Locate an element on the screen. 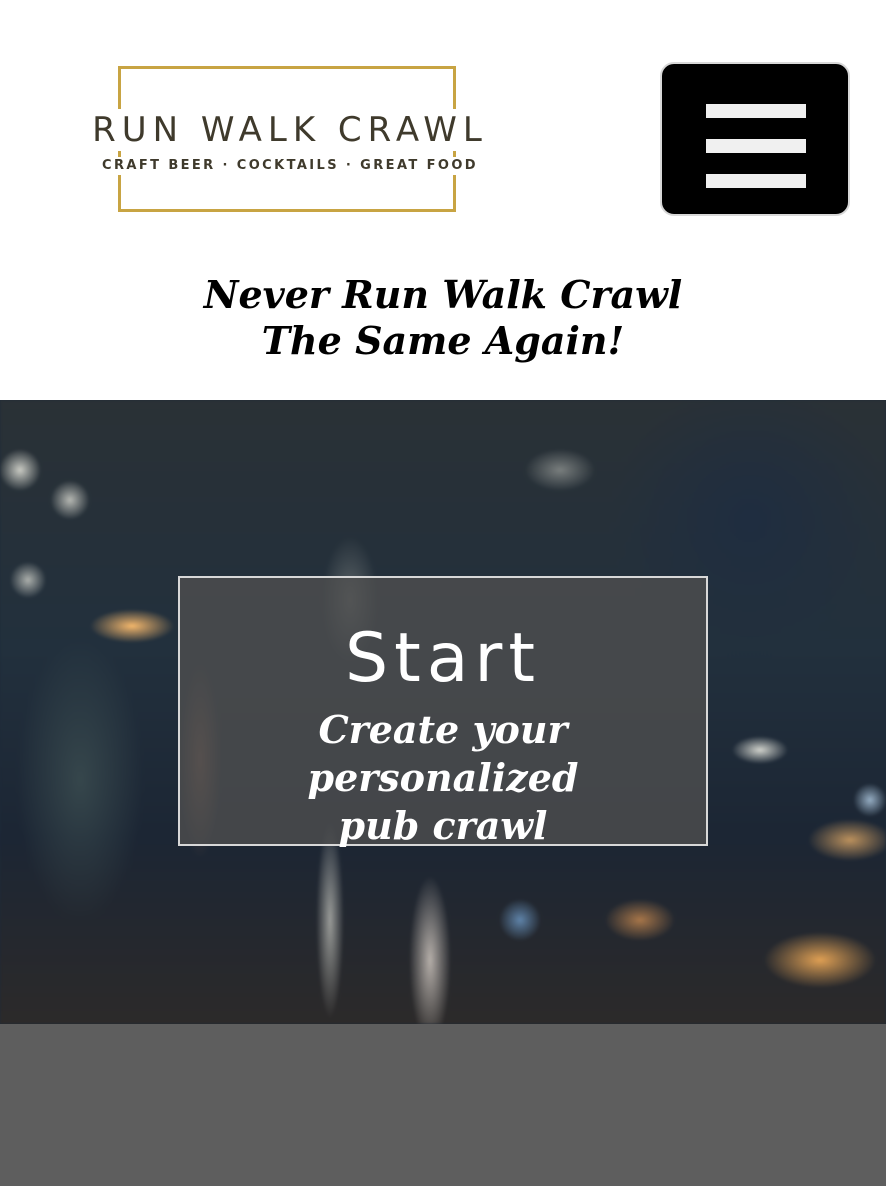  start-subtitle-line-2: pub crawl is located at coordinates (443, 825).